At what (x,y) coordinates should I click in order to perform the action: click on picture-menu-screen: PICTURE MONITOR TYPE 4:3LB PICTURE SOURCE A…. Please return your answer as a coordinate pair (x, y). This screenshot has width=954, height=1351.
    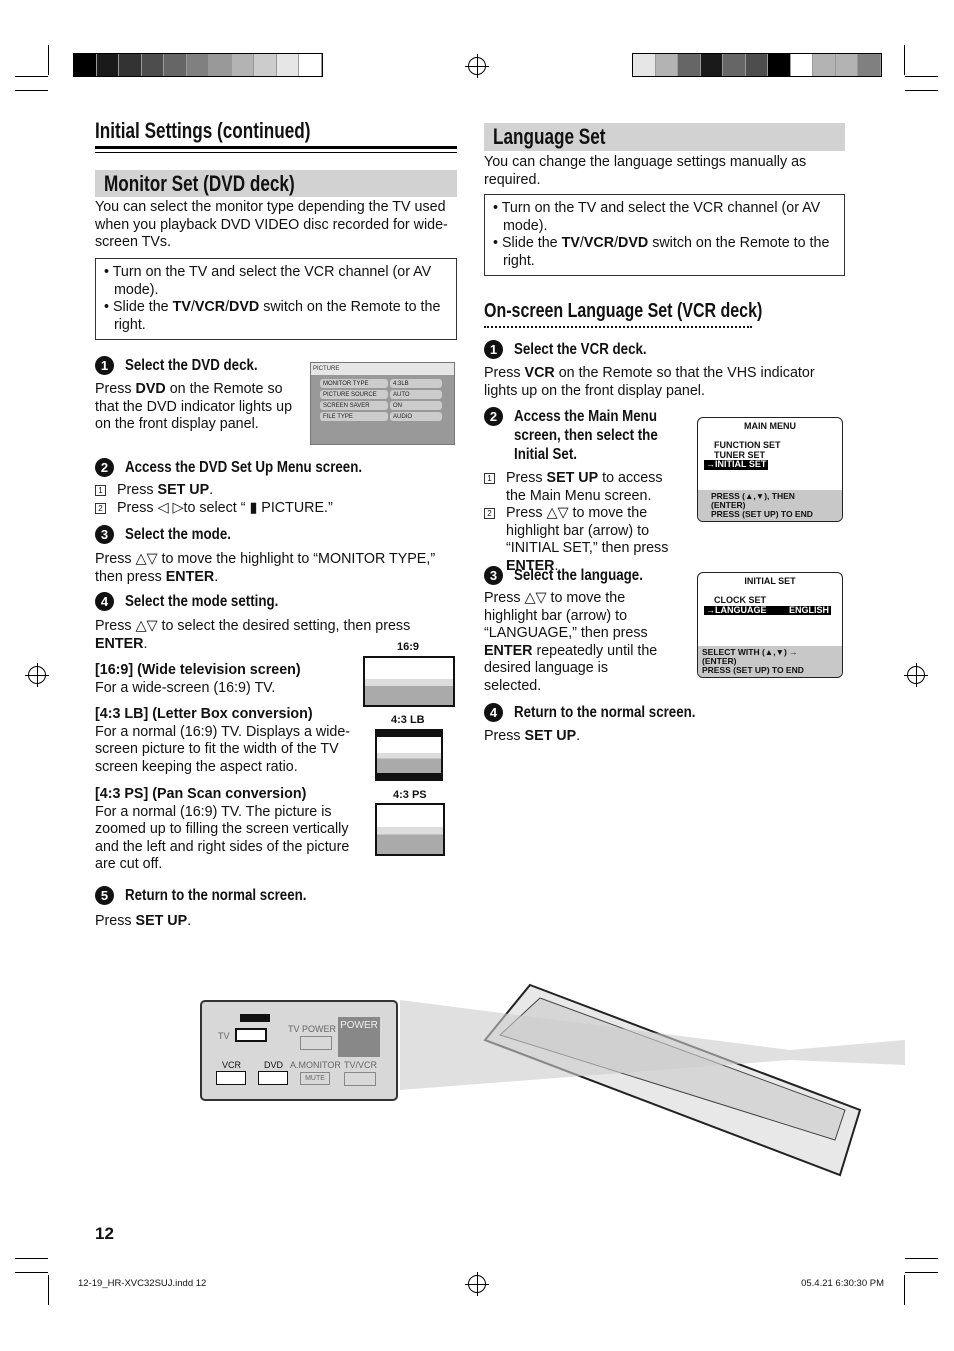
    Looking at the image, I should click on (382, 403).